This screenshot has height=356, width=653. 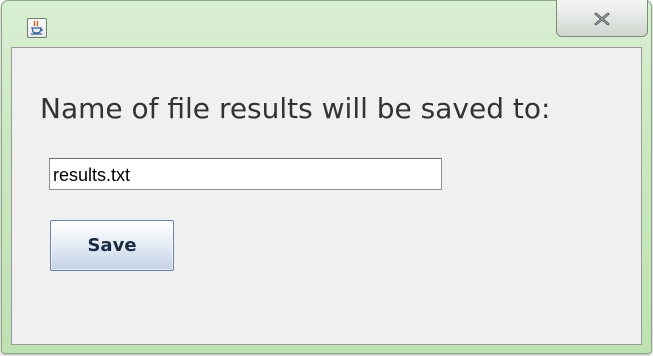 What do you see at coordinates (295, 108) in the screenshot?
I see `prompt-label: Name of file results will be saved to:` at bounding box center [295, 108].